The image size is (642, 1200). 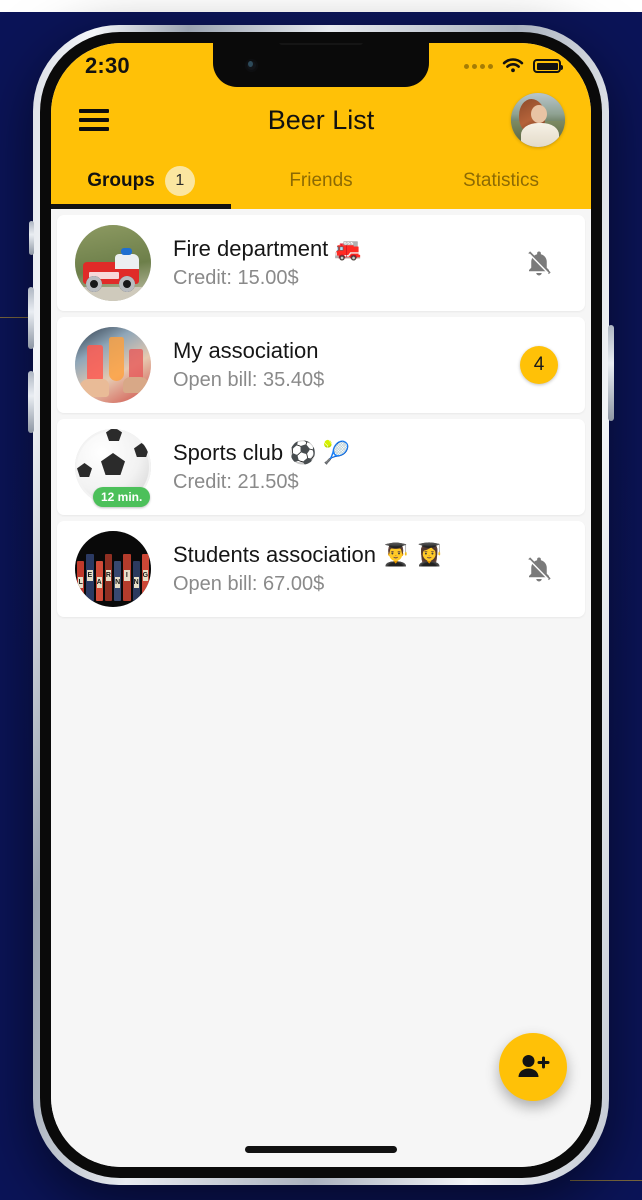 I want to click on group-thumb-wrap: LEARNING, so click(x=113, y=569).